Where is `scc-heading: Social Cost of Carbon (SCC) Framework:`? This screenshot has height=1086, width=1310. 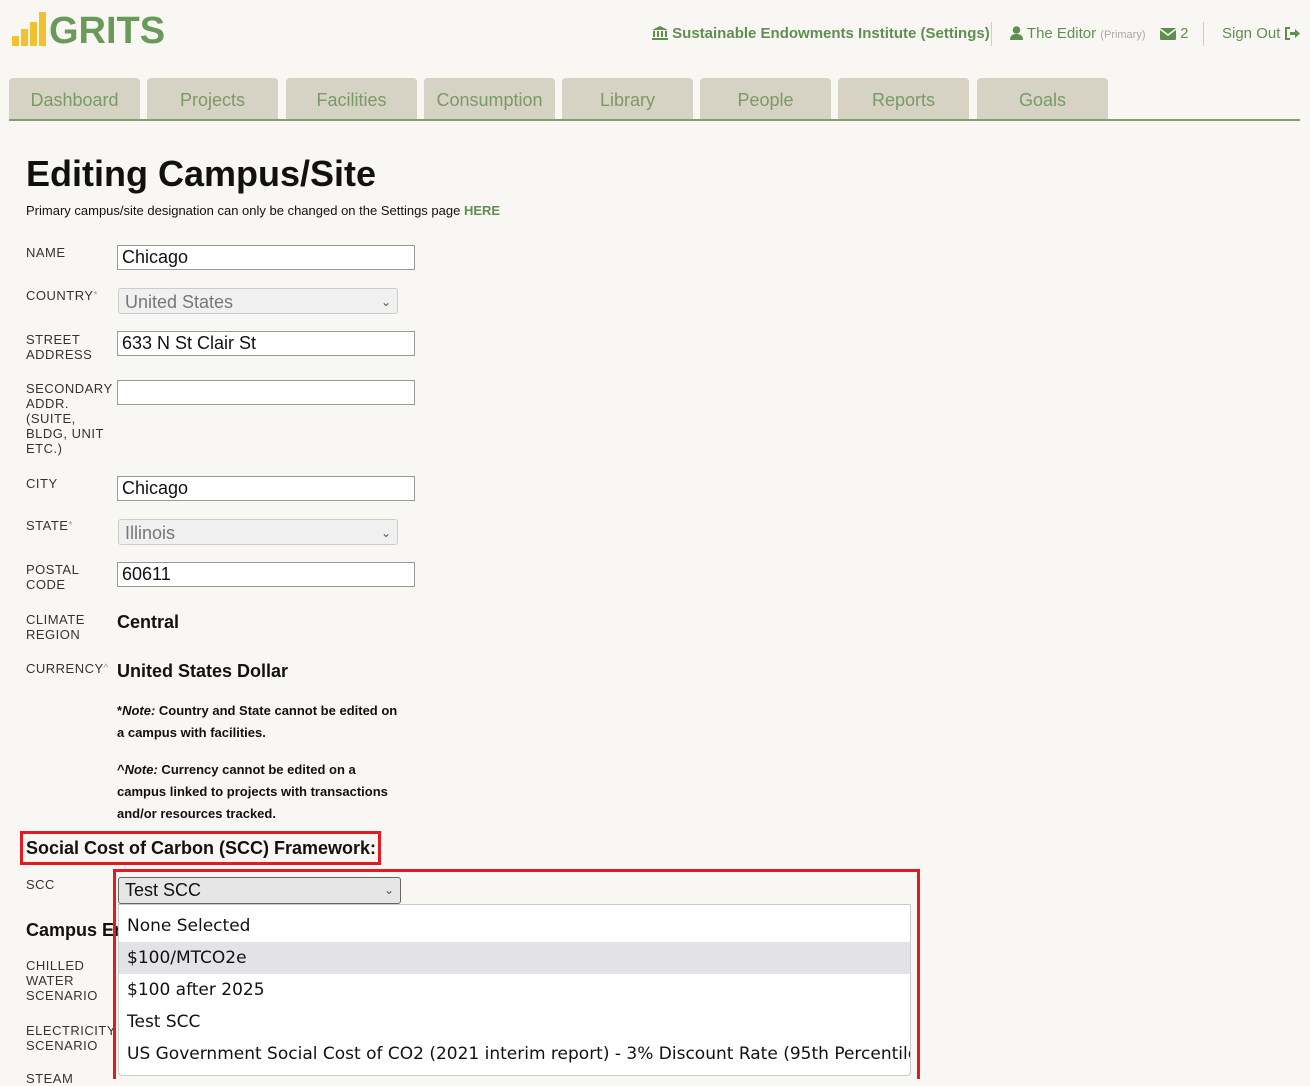
scc-heading: Social Cost of Carbon (SCC) Framework: is located at coordinates (201, 848).